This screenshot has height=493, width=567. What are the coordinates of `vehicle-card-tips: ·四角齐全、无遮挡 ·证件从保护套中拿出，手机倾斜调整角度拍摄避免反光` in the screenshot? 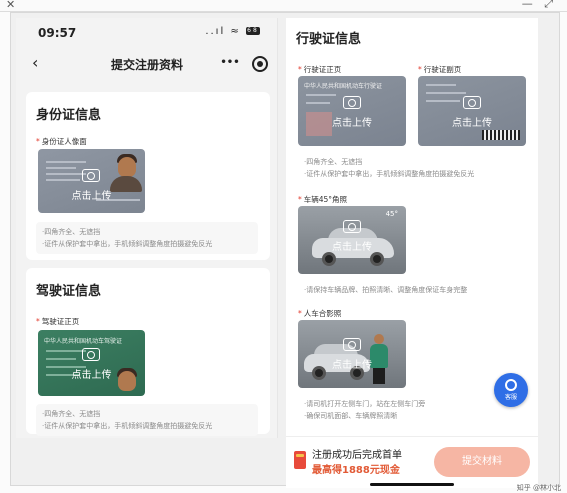 It's located at (412, 168).